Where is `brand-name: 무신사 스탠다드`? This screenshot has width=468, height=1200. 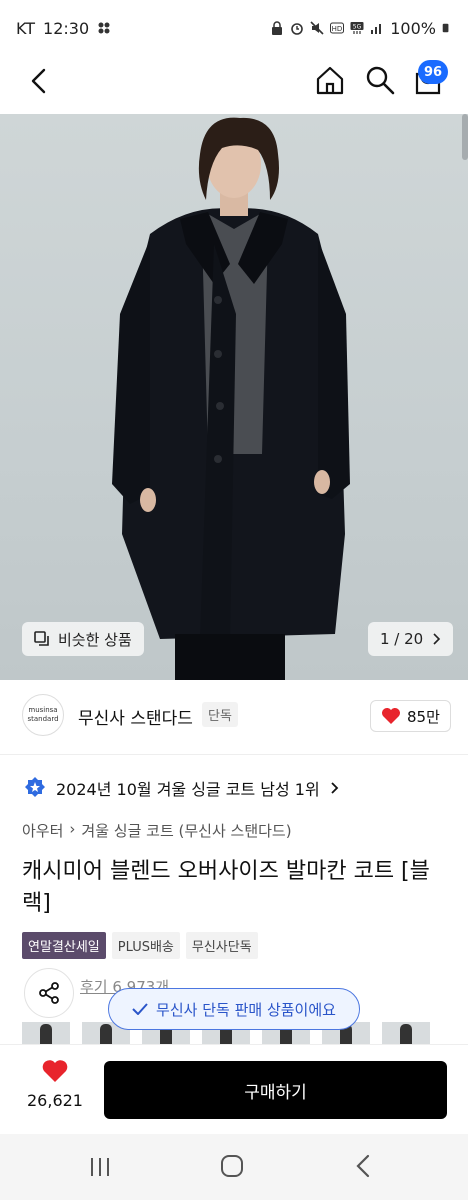 brand-name: 무신사 스탠다드 is located at coordinates (135, 716).